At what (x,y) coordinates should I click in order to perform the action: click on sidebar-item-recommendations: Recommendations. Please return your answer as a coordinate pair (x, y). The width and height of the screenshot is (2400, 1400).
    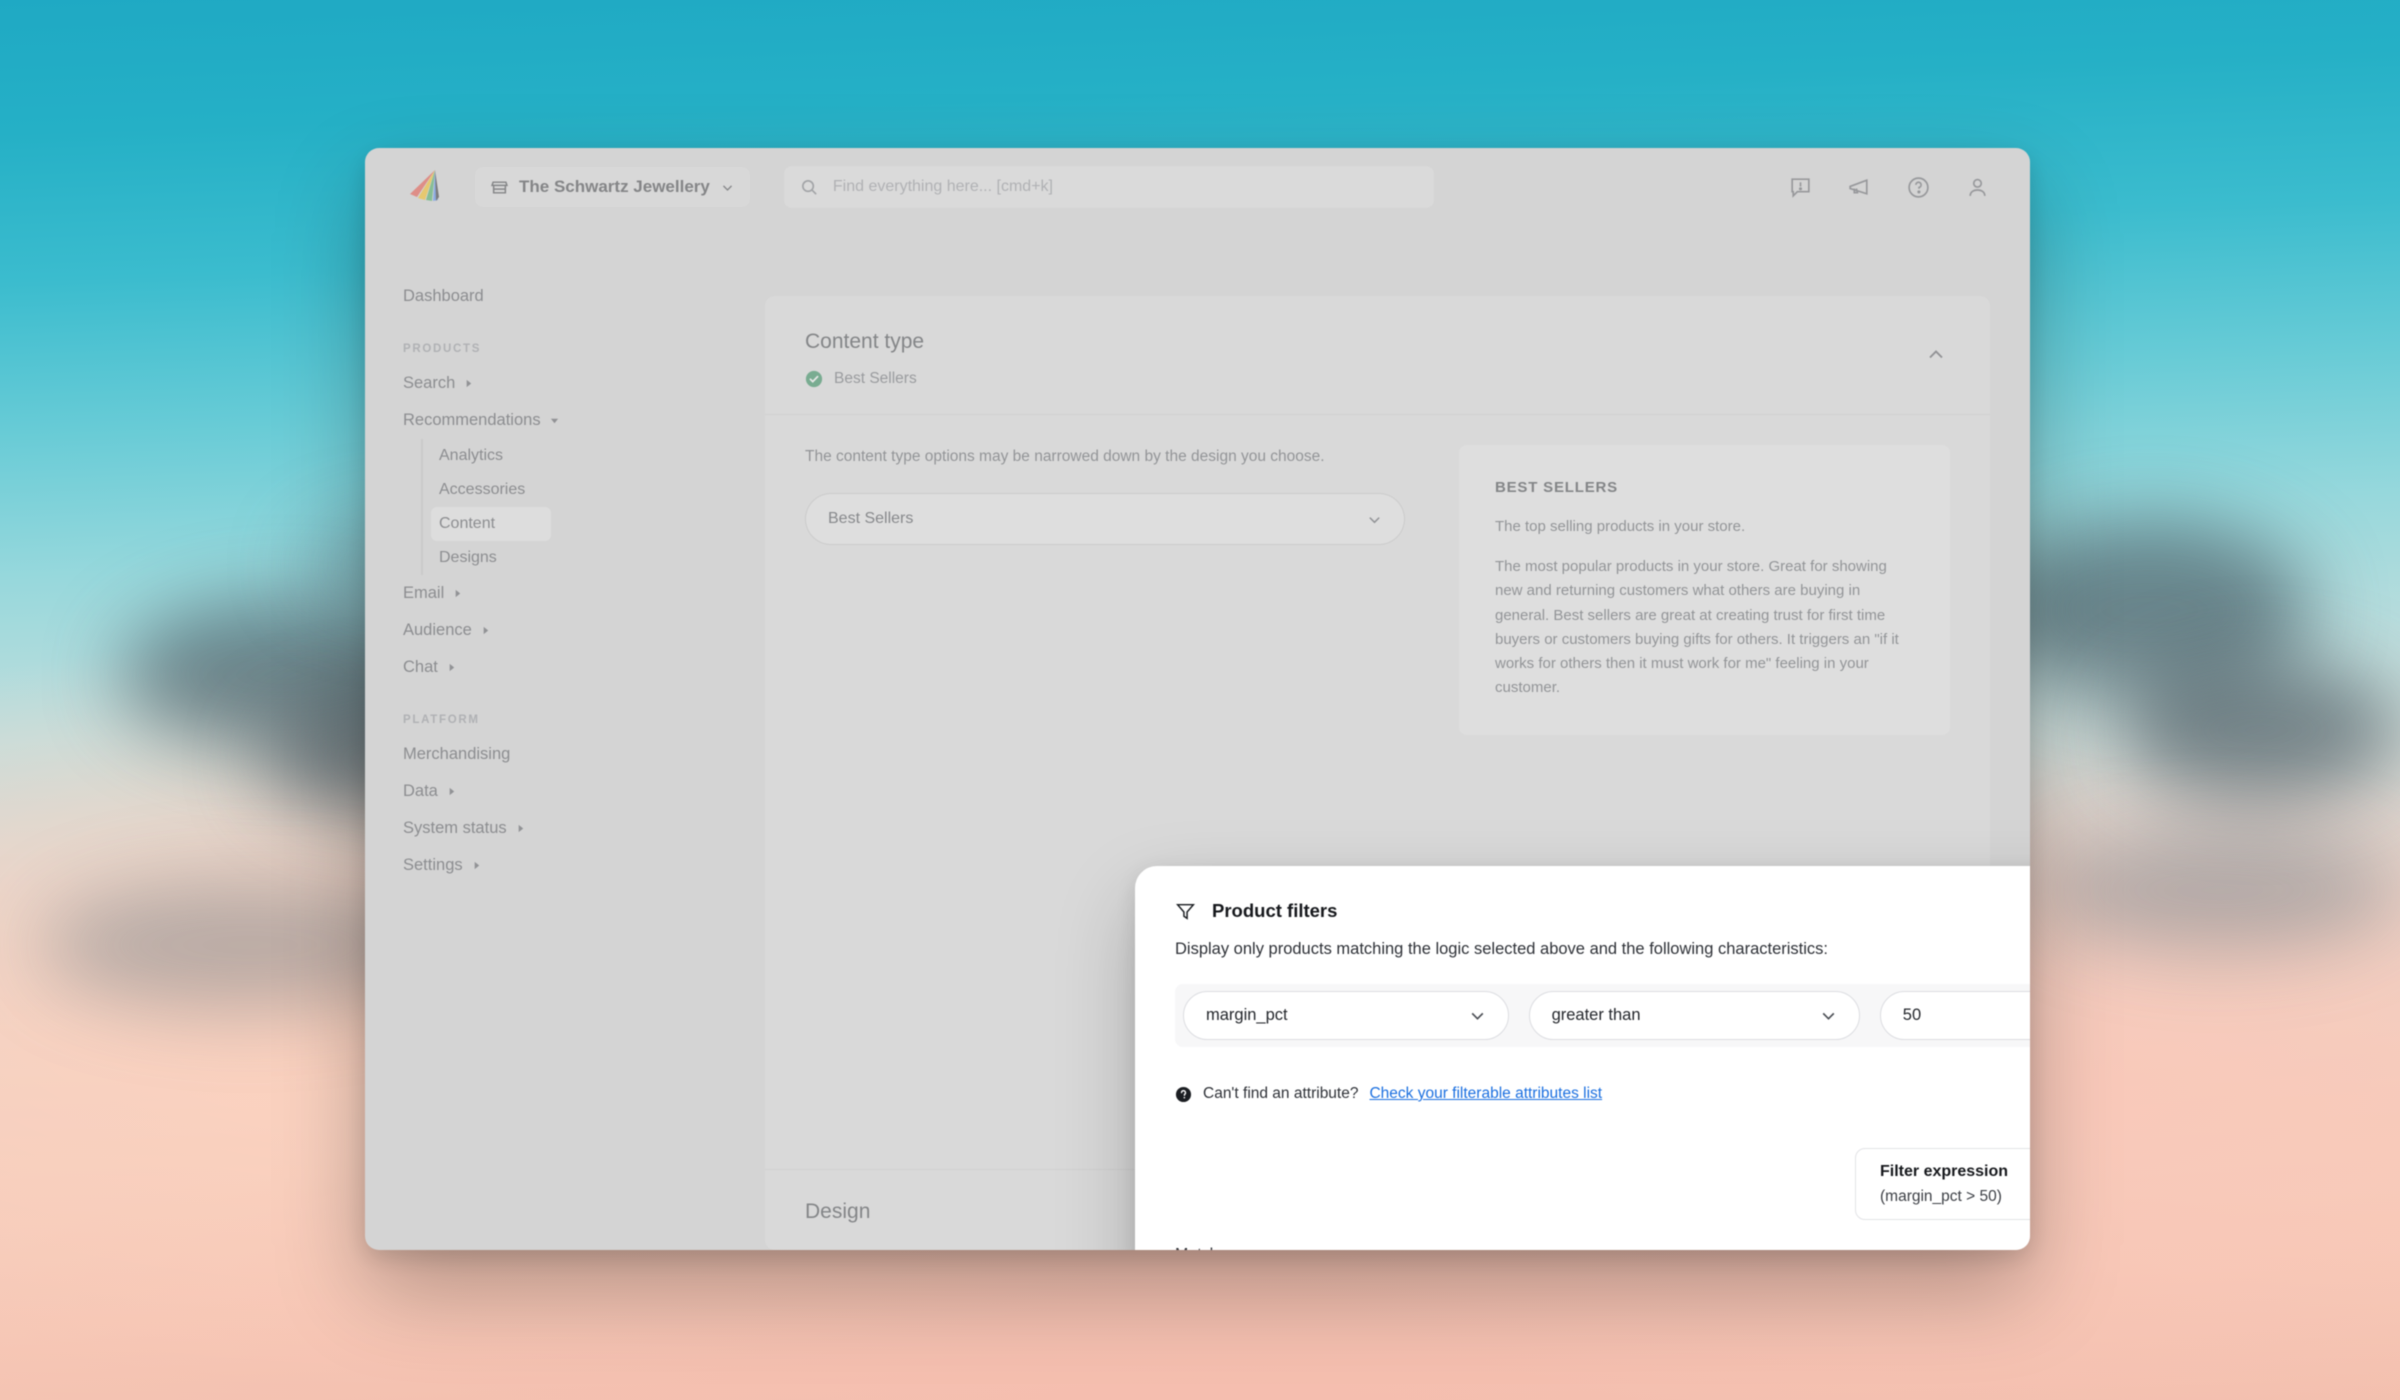
    Looking at the image, I should click on (518, 420).